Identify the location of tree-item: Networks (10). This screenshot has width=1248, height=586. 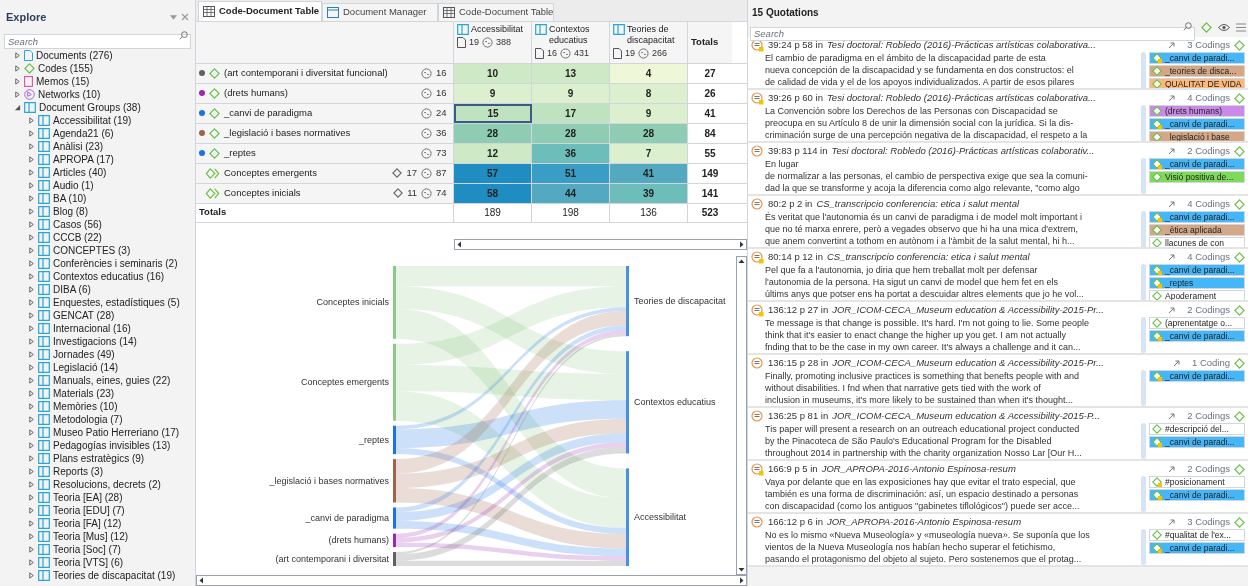
(69, 94).